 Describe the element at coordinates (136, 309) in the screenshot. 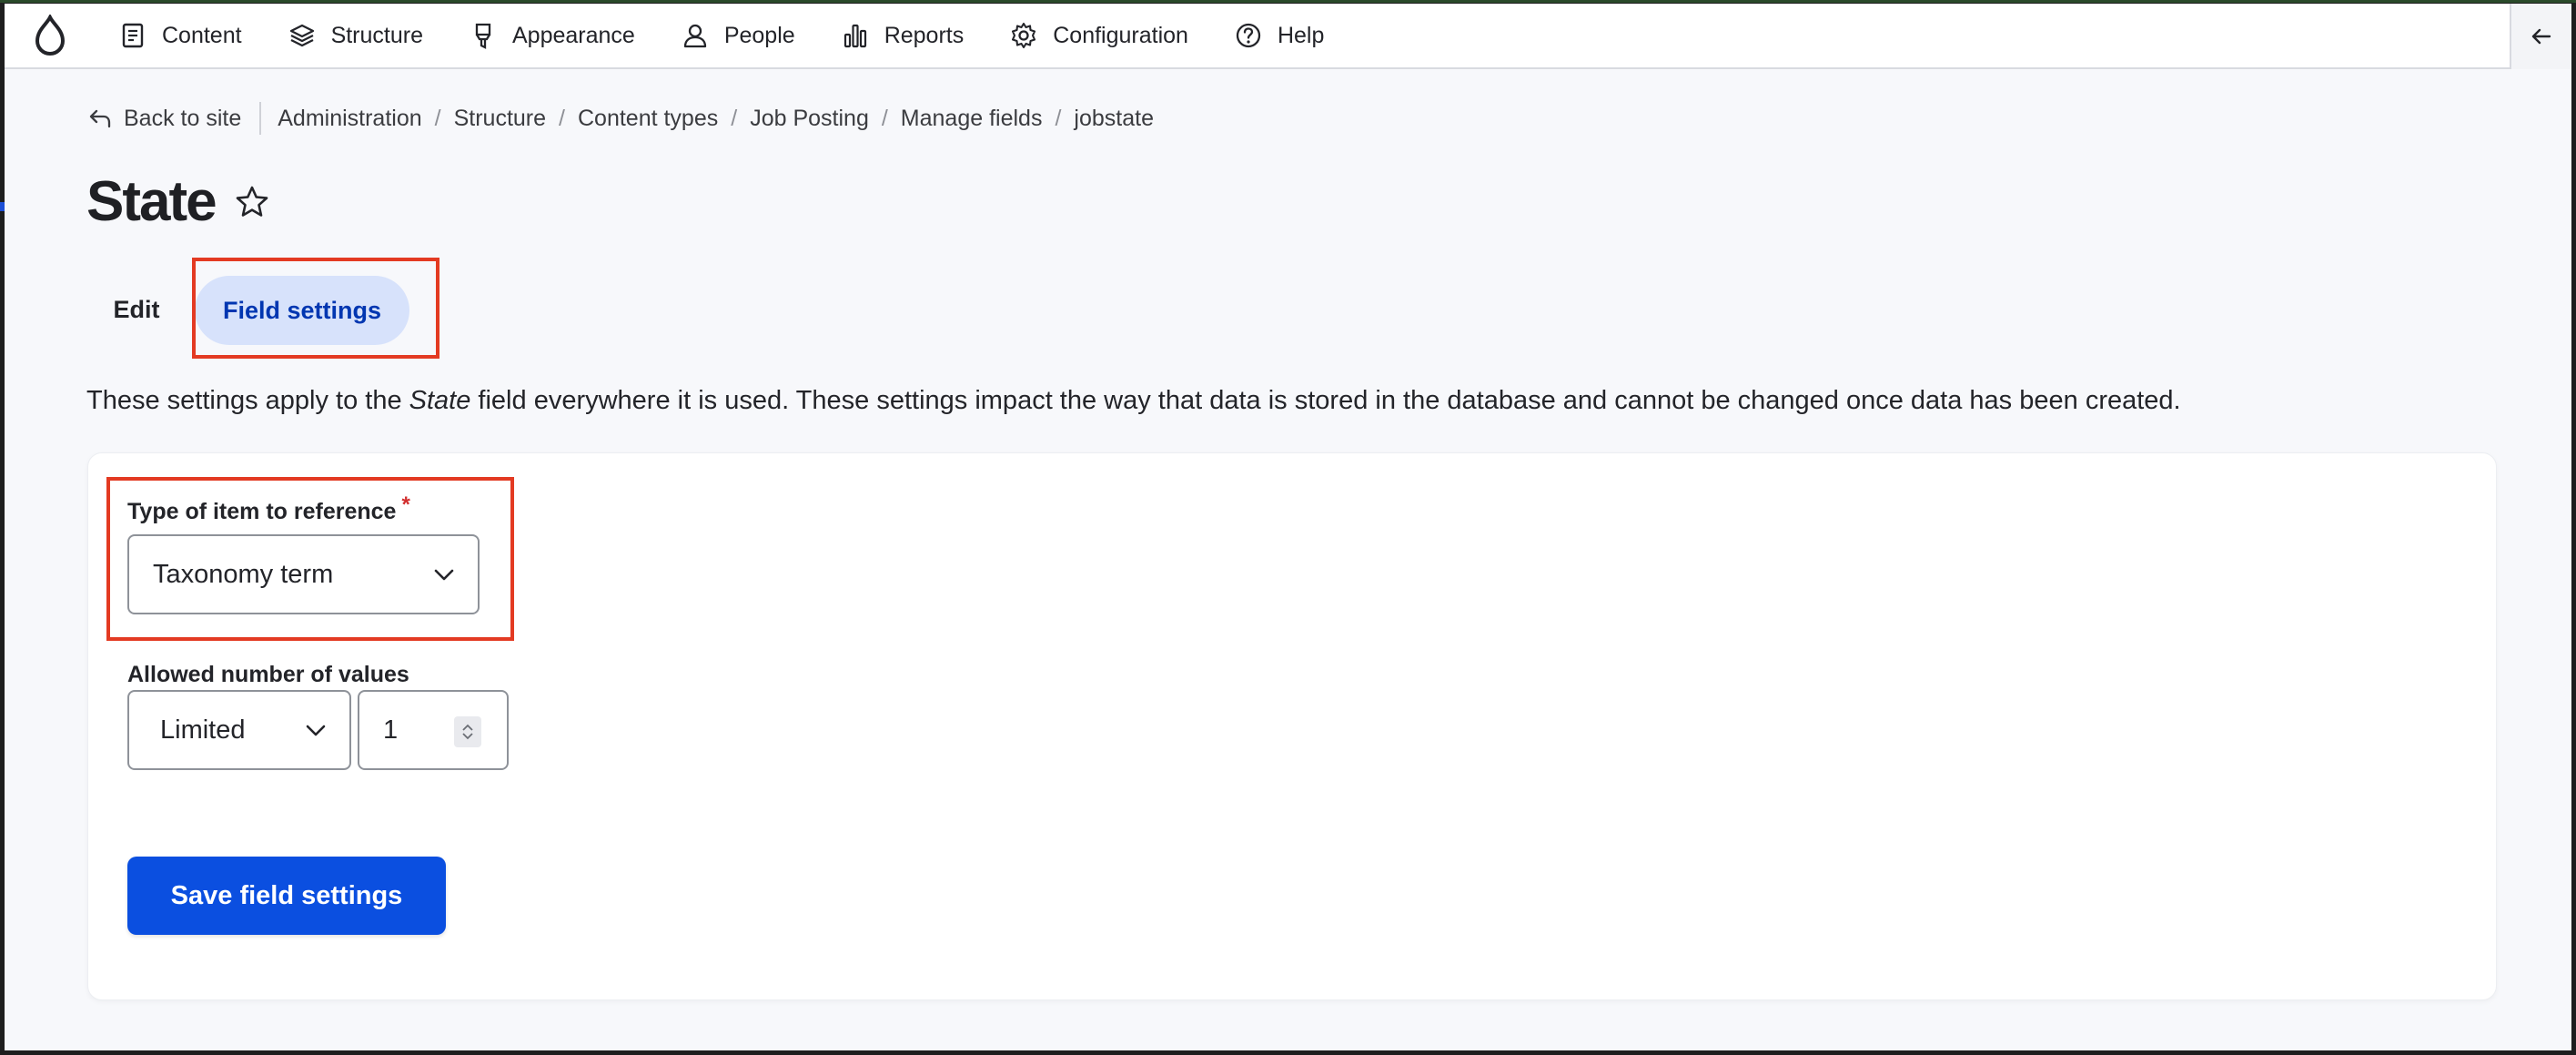

I see `tab-edit: Edit` at that location.